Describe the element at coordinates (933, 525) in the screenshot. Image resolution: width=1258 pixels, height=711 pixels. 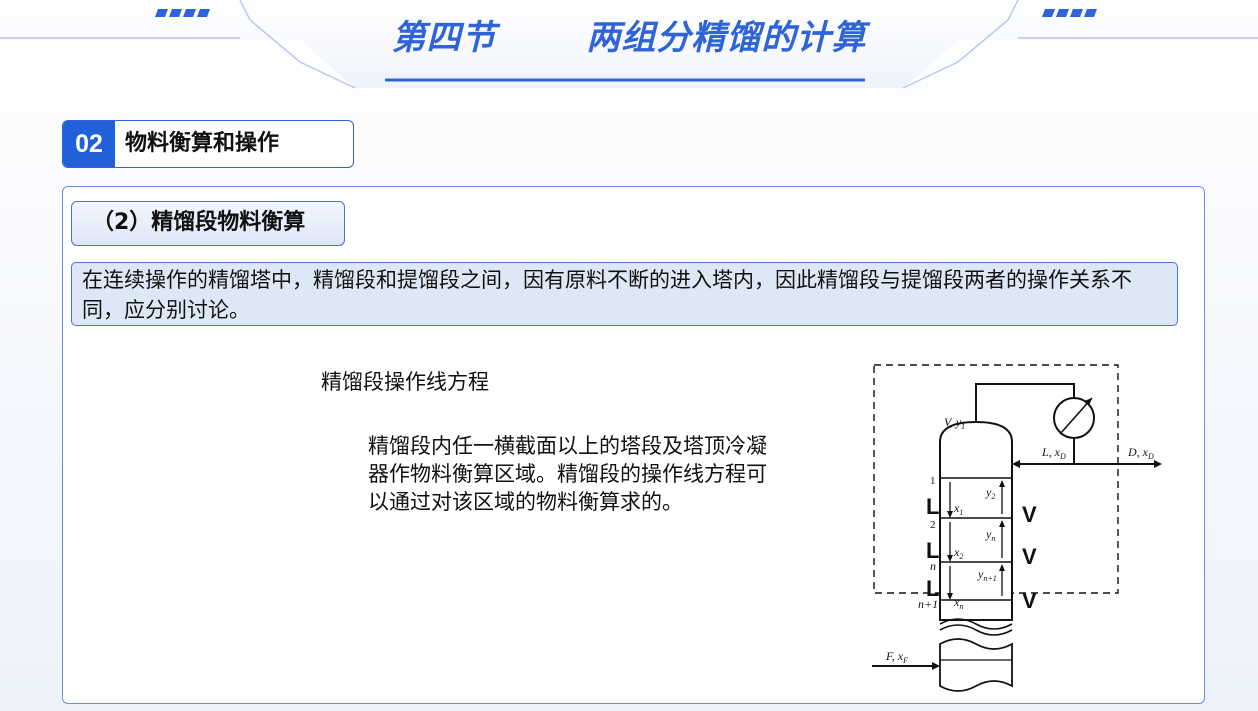
I see `plate-2-label: 2` at that location.